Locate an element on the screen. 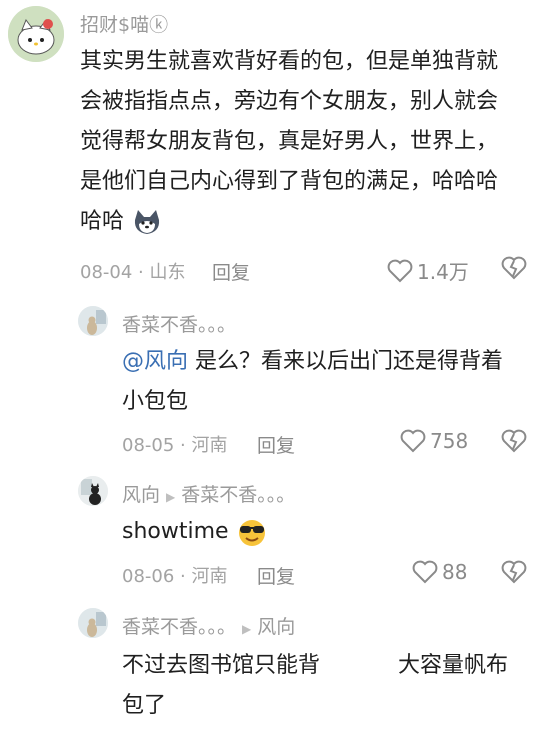  comment-text-line: 大容量帆布 is located at coordinates (453, 665).